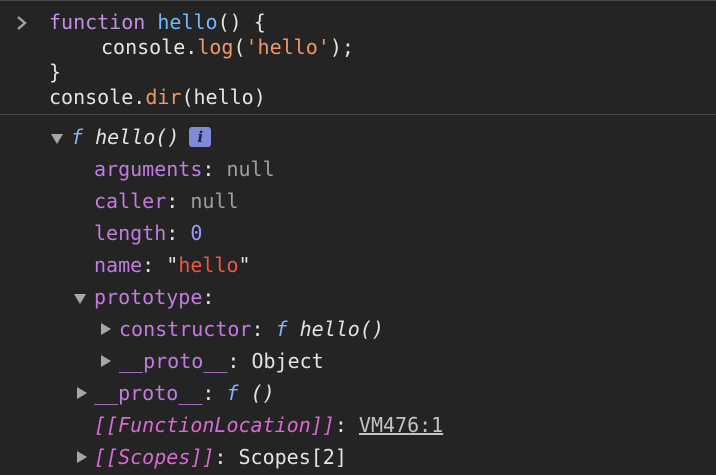  Describe the element at coordinates (223, 97) in the screenshot. I see `code-text: (hello)` at that location.